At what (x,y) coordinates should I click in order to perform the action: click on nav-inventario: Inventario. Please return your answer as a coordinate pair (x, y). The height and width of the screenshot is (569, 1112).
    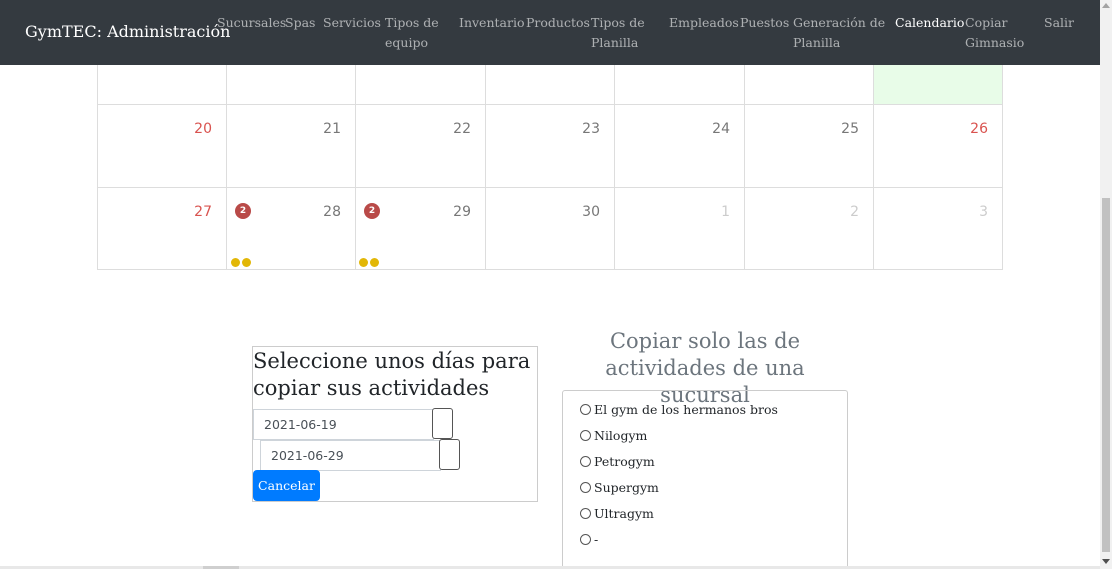
    Looking at the image, I should click on (491, 23).